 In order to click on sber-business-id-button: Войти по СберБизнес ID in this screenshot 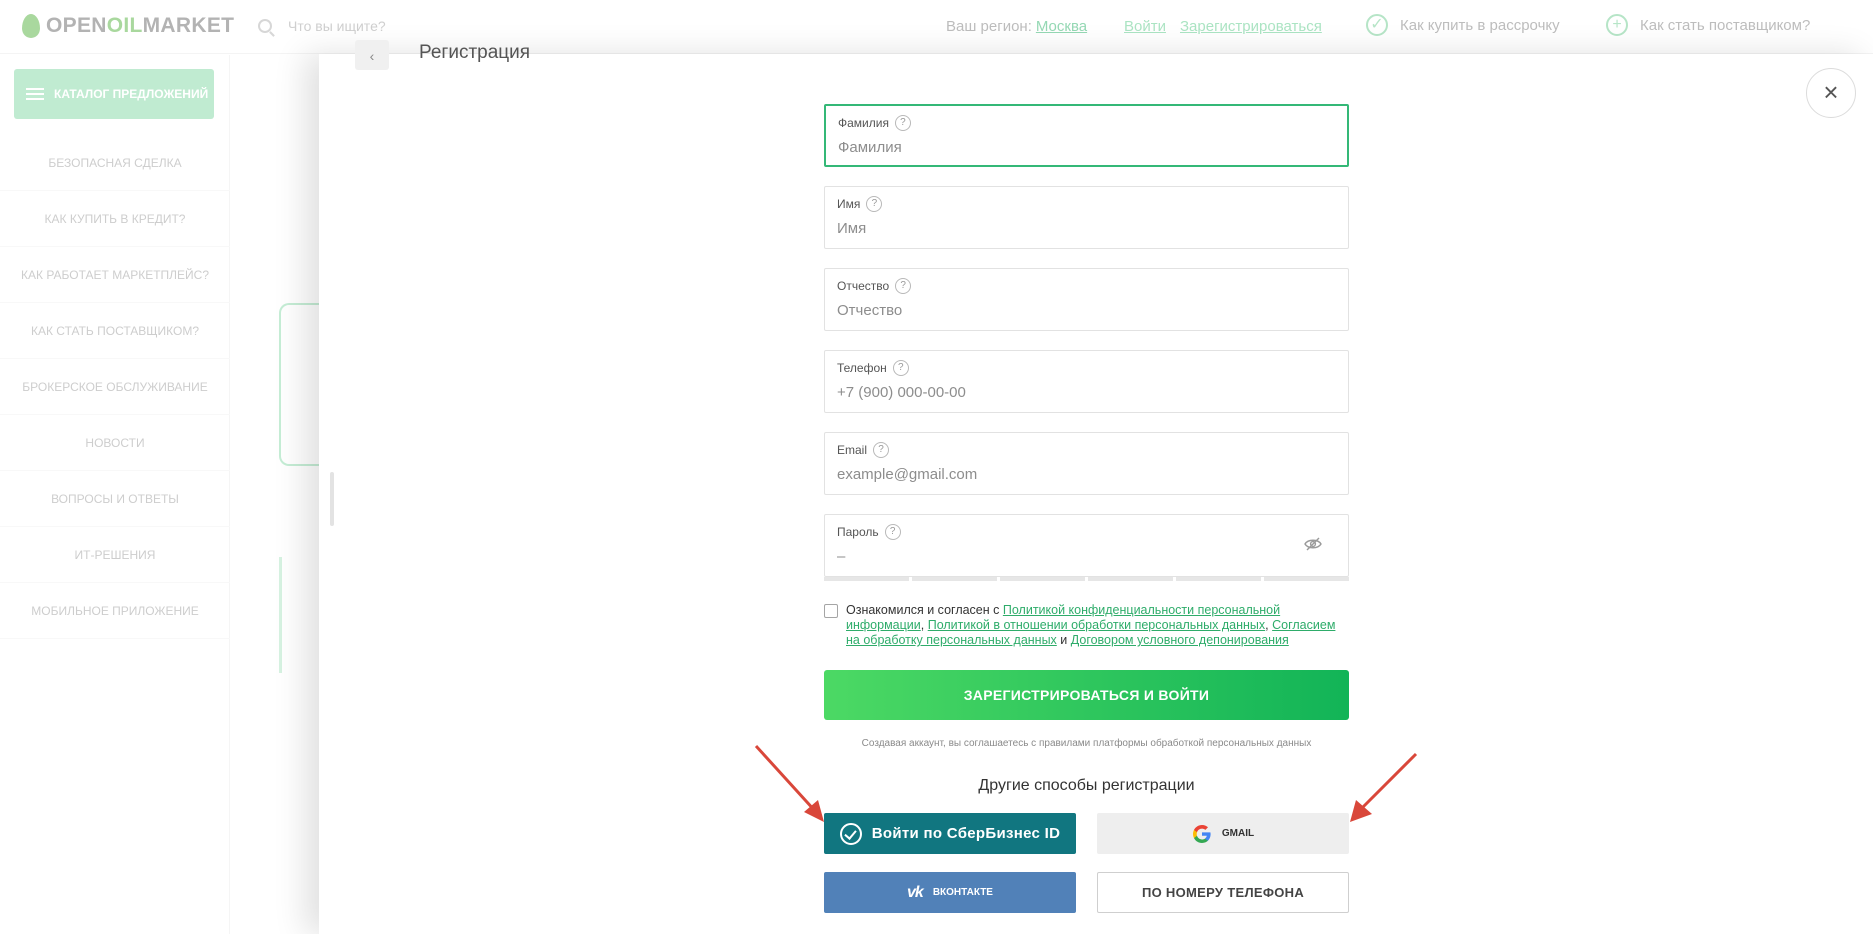, I will do `click(950, 833)`.